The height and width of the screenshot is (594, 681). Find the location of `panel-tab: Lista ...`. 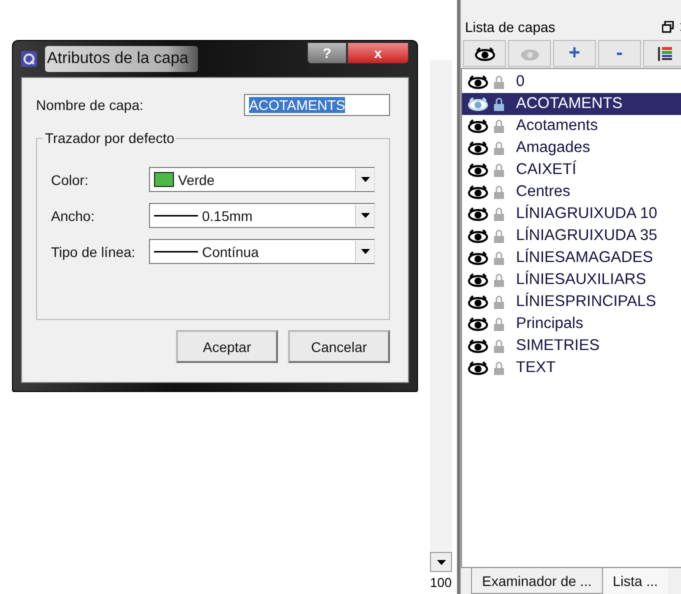

panel-tab: Lista ... is located at coordinates (635, 581).